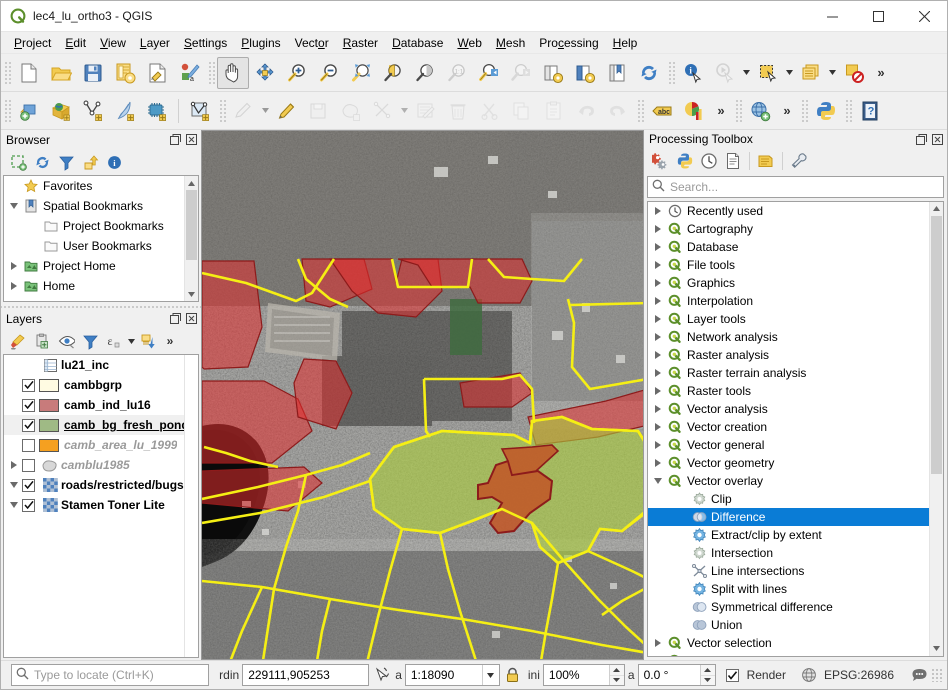 The width and height of the screenshot is (948, 690). What do you see at coordinates (61, 73) in the screenshot?
I see `open-project-button` at bounding box center [61, 73].